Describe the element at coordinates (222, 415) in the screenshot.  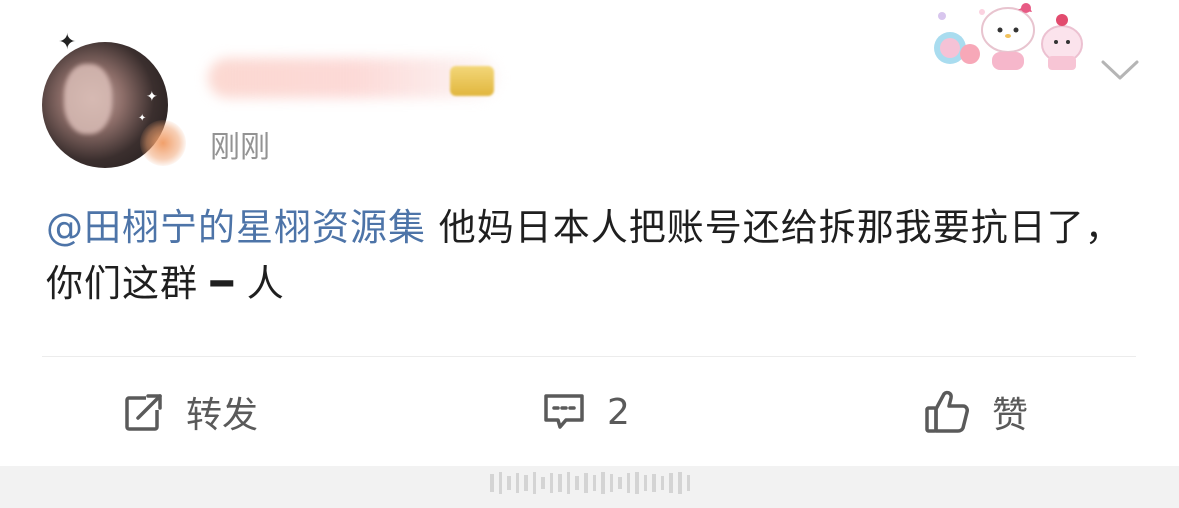
I see `repost-label: 转发` at that location.